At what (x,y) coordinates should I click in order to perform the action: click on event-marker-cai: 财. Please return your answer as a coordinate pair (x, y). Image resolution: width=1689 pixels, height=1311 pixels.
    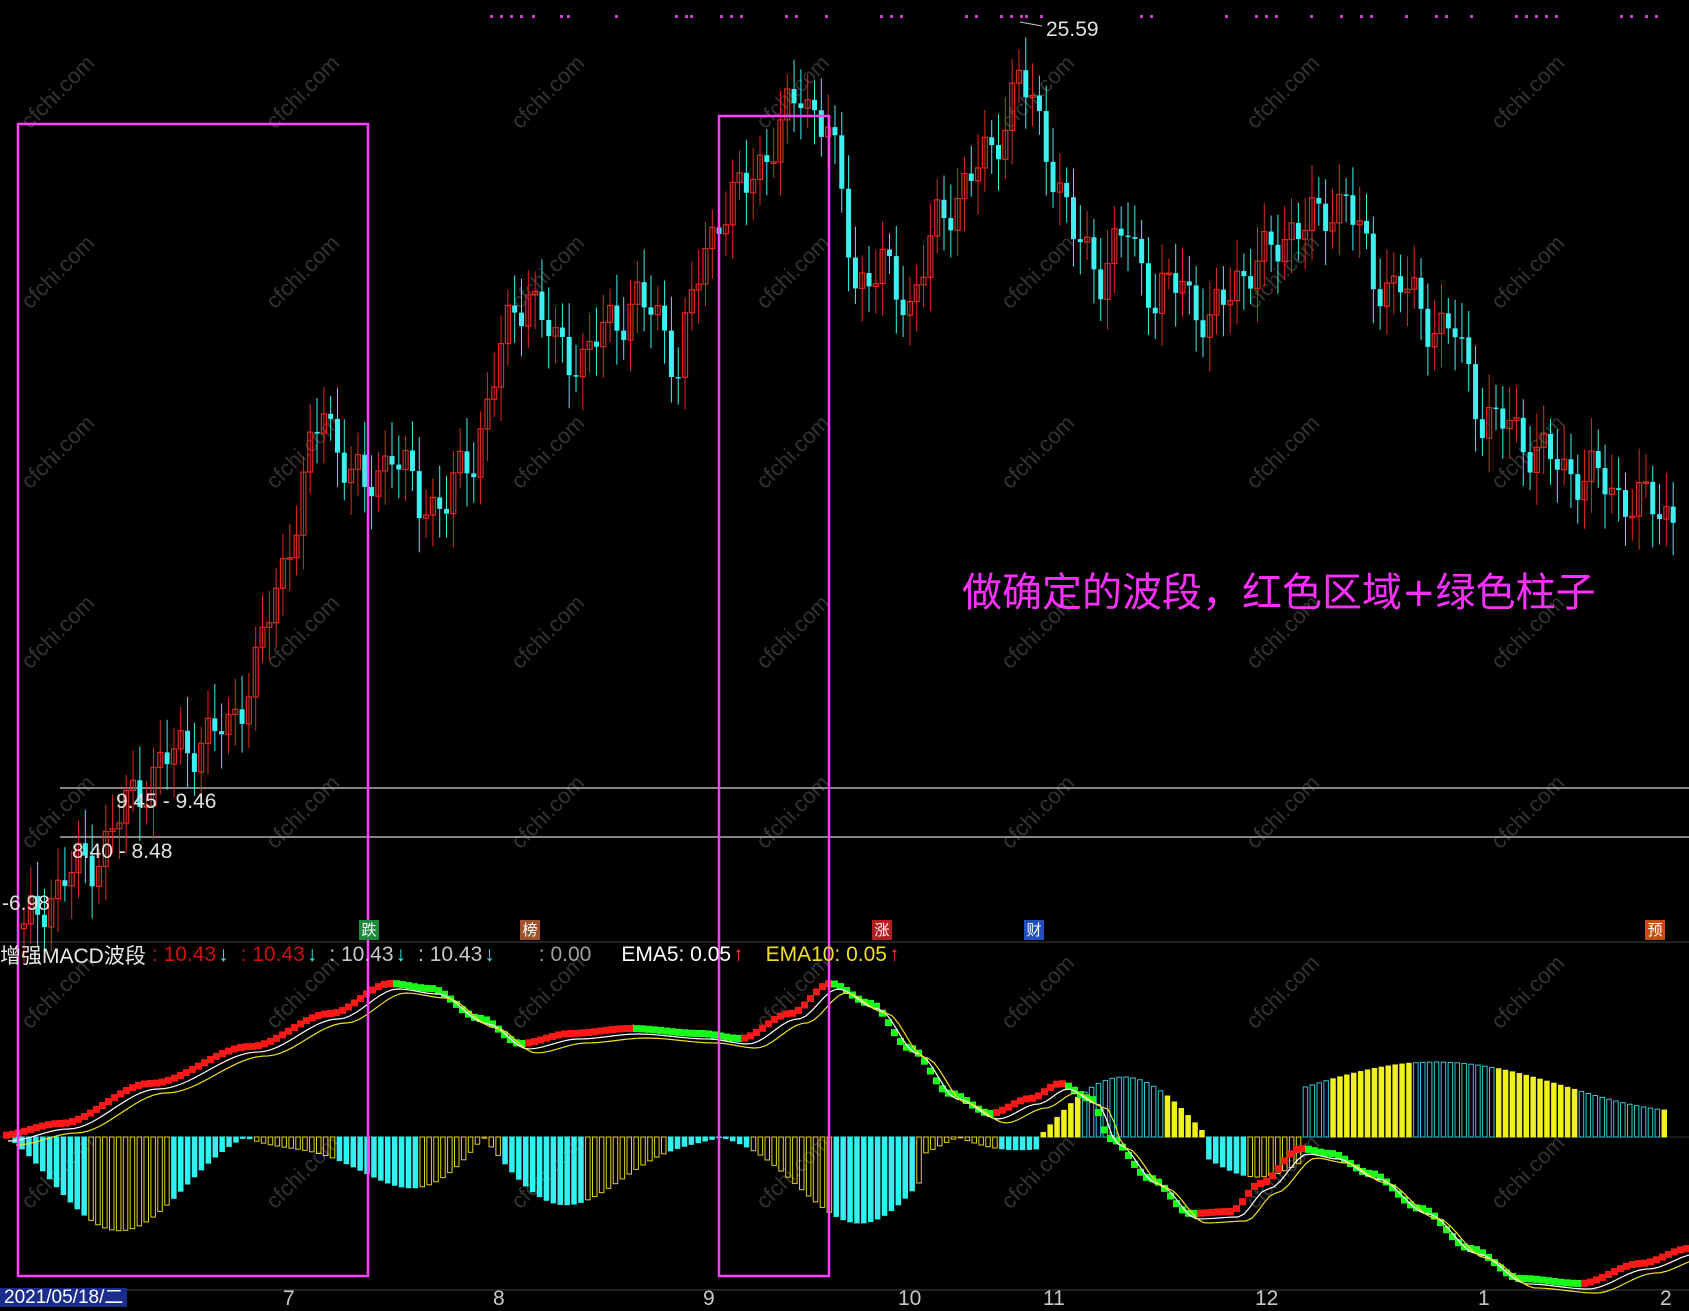
    Looking at the image, I should click on (1034, 930).